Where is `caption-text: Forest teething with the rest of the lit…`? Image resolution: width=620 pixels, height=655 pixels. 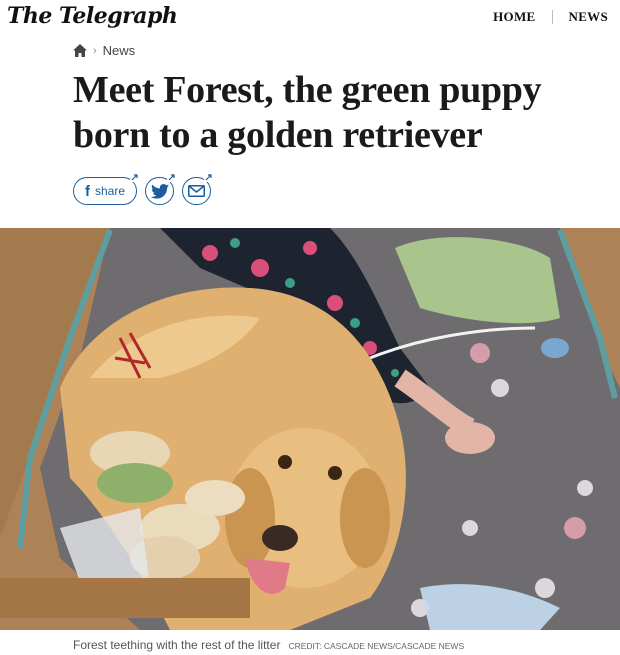
caption-text: Forest teething with the rest of the lit… is located at coordinates (177, 645).